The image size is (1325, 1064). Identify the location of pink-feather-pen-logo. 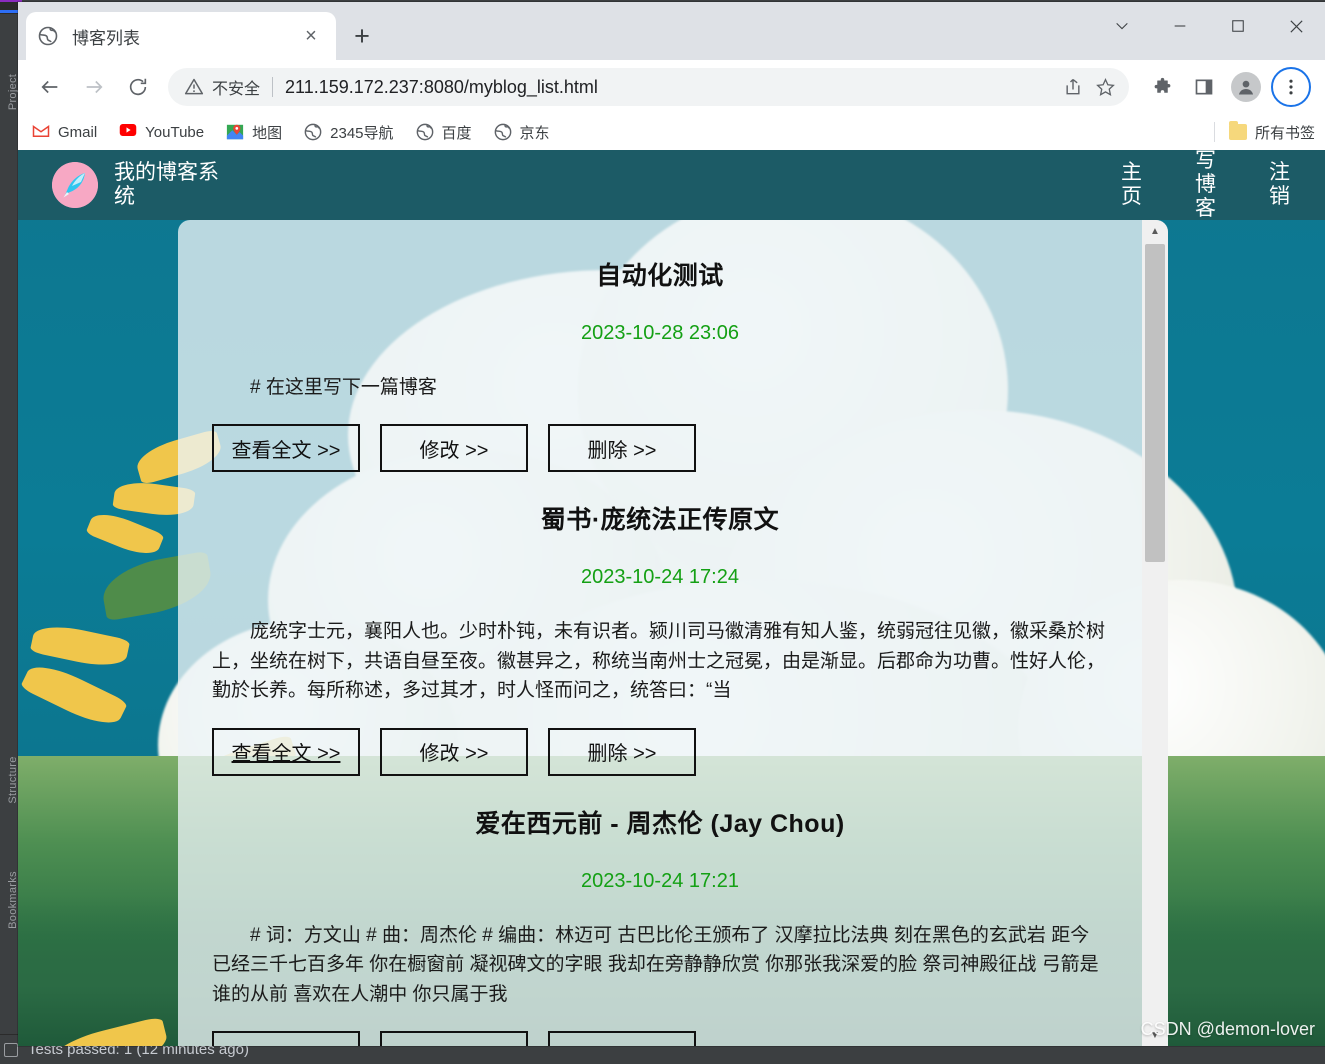
(75, 185).